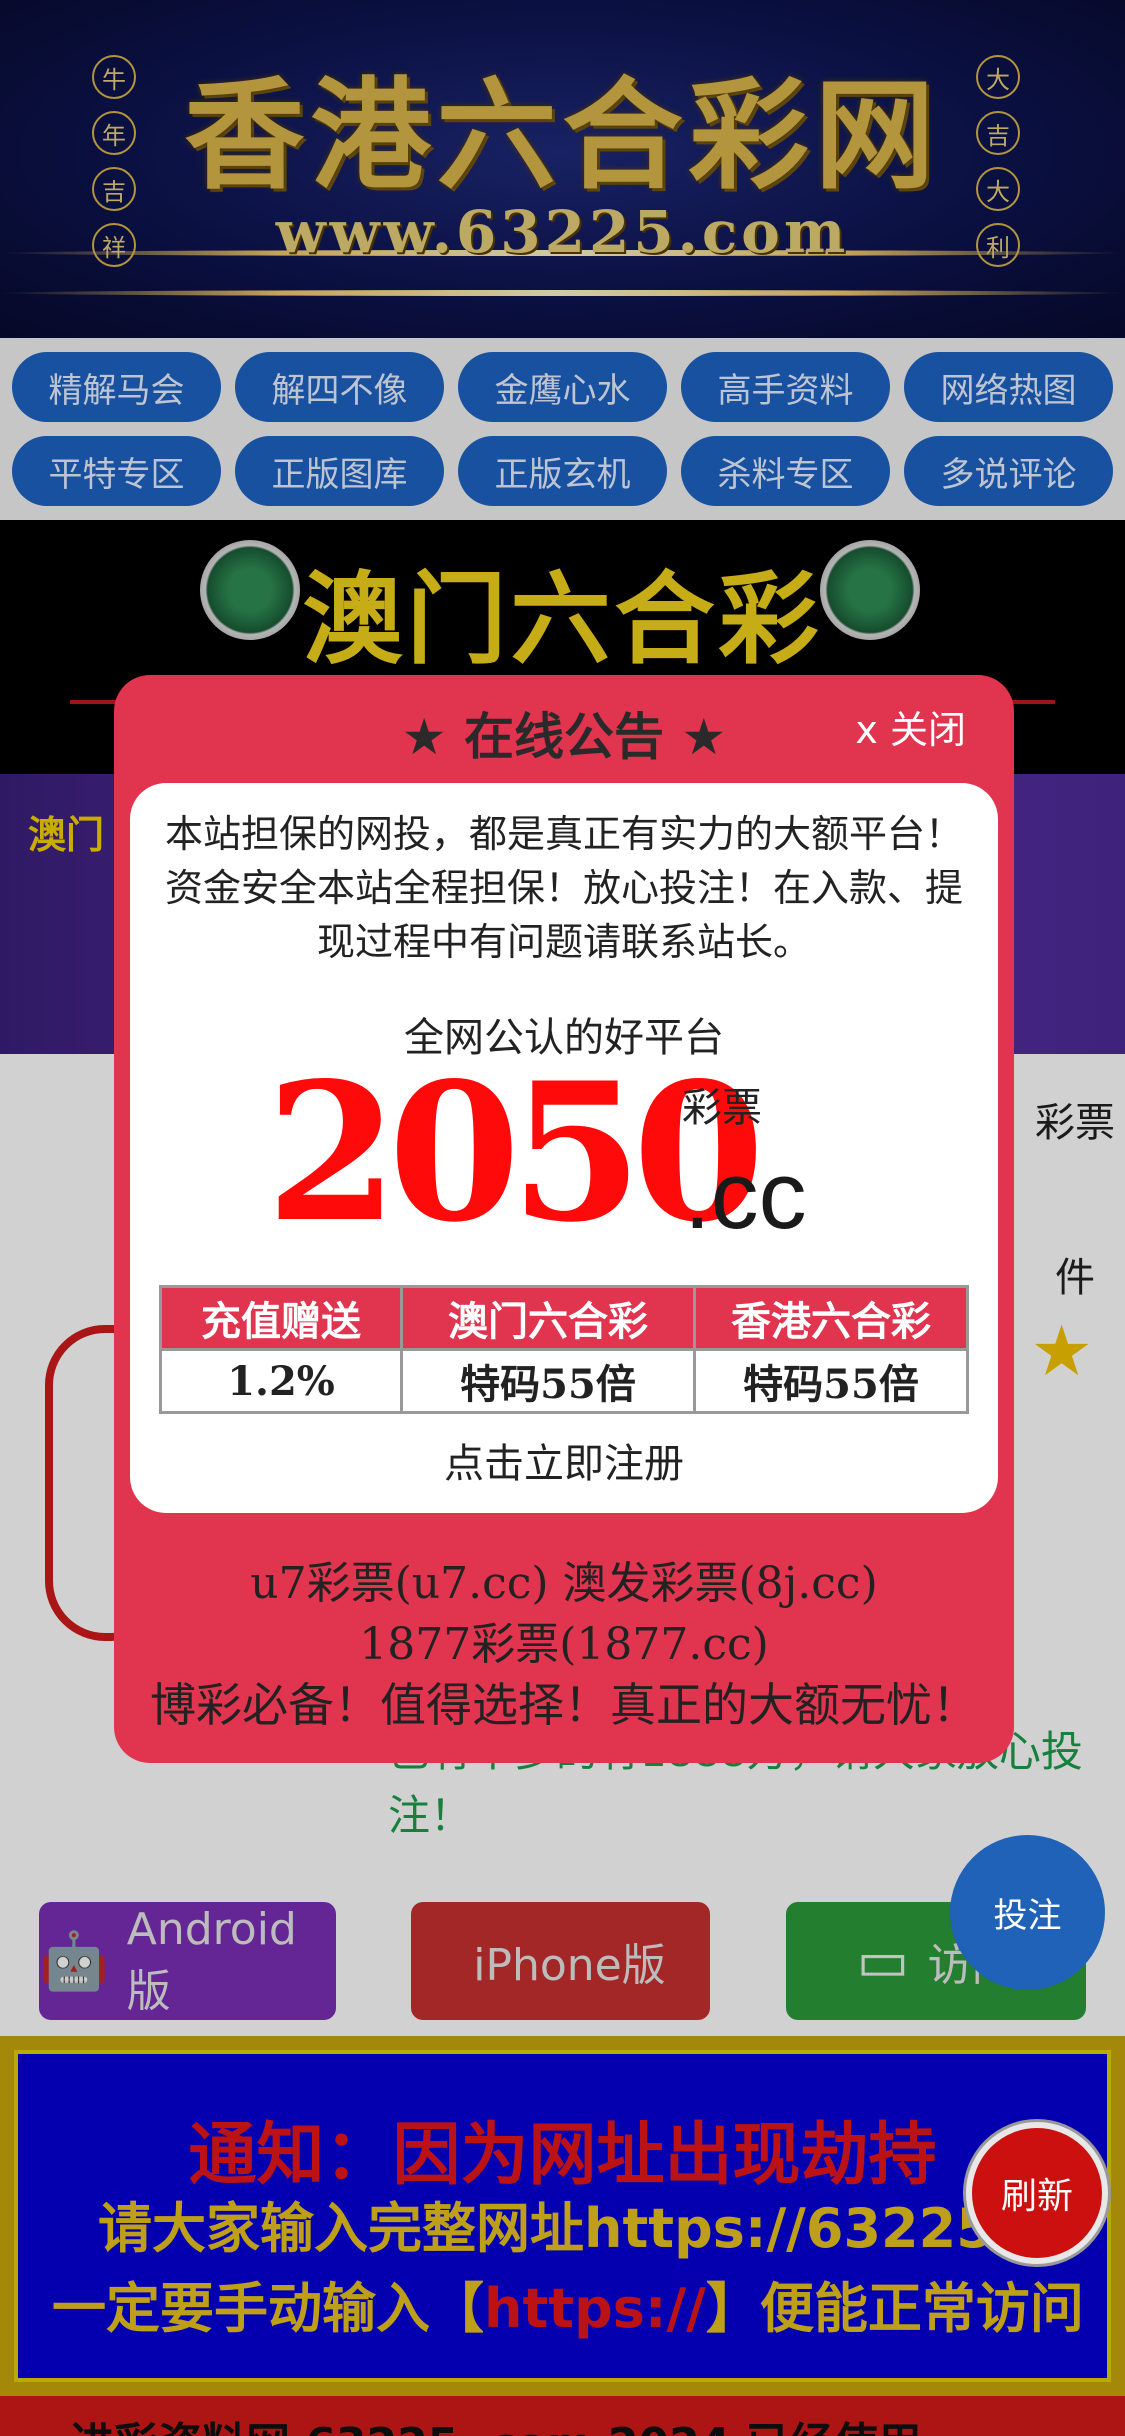 Image resolution: width=1125 pixels, height=2436 pixels. Describe the element at coordinates (564, 1460) in the screenshot. I see `register-link: 点击立即注册` at that location.